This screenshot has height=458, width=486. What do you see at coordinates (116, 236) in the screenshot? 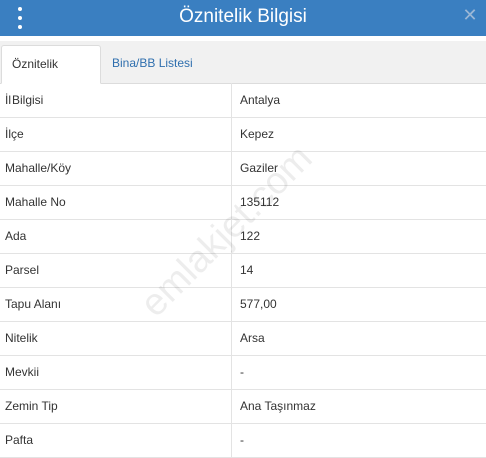
I see `attribute-key: Ada` at bounding box center [116, 236].